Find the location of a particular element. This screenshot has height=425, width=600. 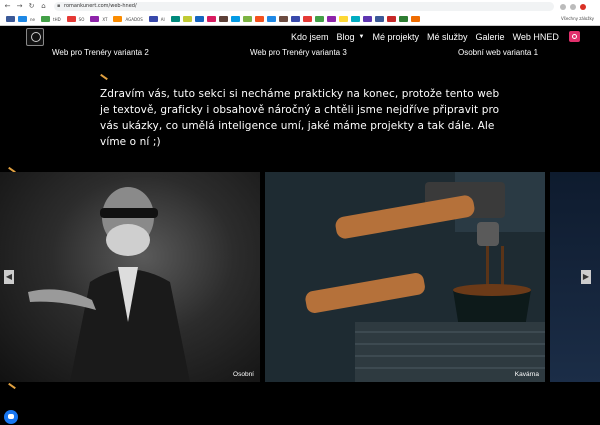

slide-caption: Kavárna is located at coordinates (526, 374).